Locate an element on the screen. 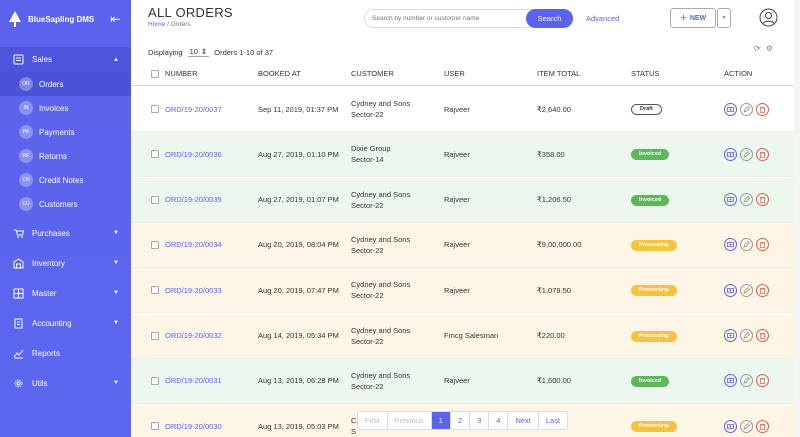 The image size is (800, 437). select-all-checkbox is located at coordinates (155, 73).